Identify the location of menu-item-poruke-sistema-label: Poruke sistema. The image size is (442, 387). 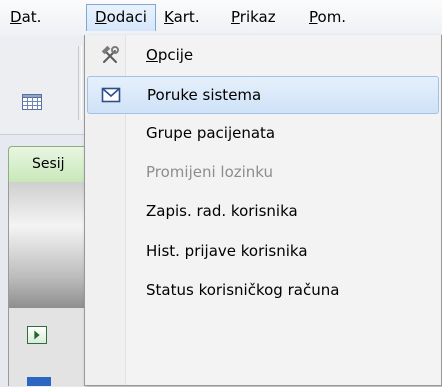
(204, 95).